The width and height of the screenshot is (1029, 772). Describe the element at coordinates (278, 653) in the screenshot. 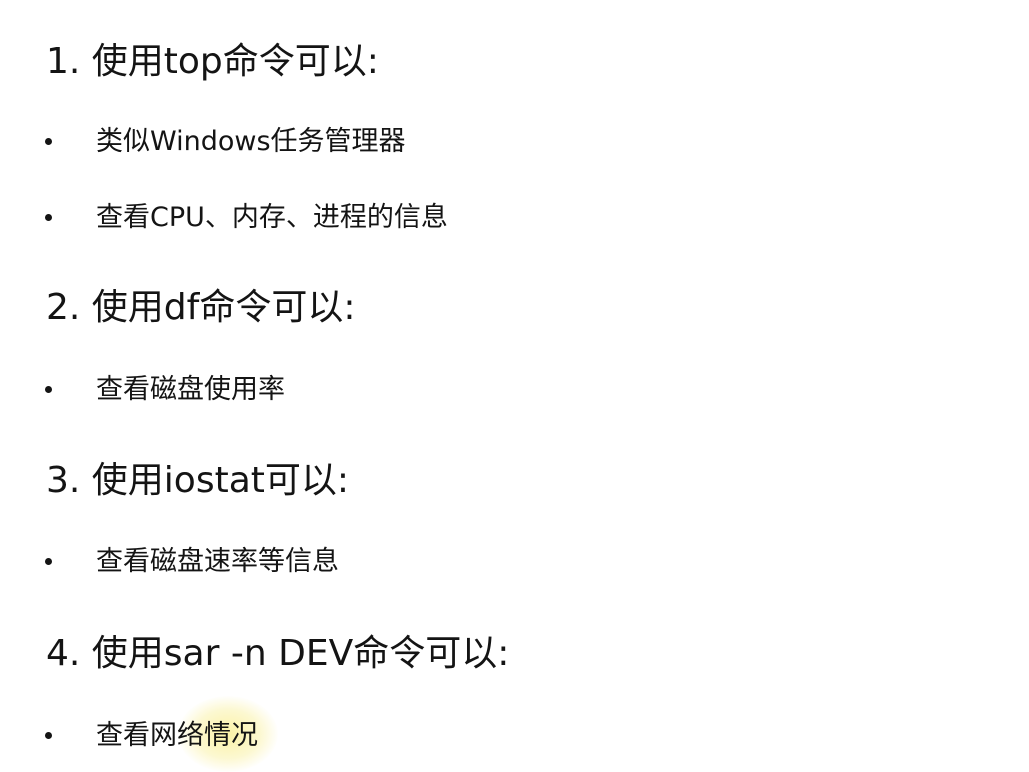

I see `section-heading-sar: 4. 使用sar -n DEV命令可以:` at that location.